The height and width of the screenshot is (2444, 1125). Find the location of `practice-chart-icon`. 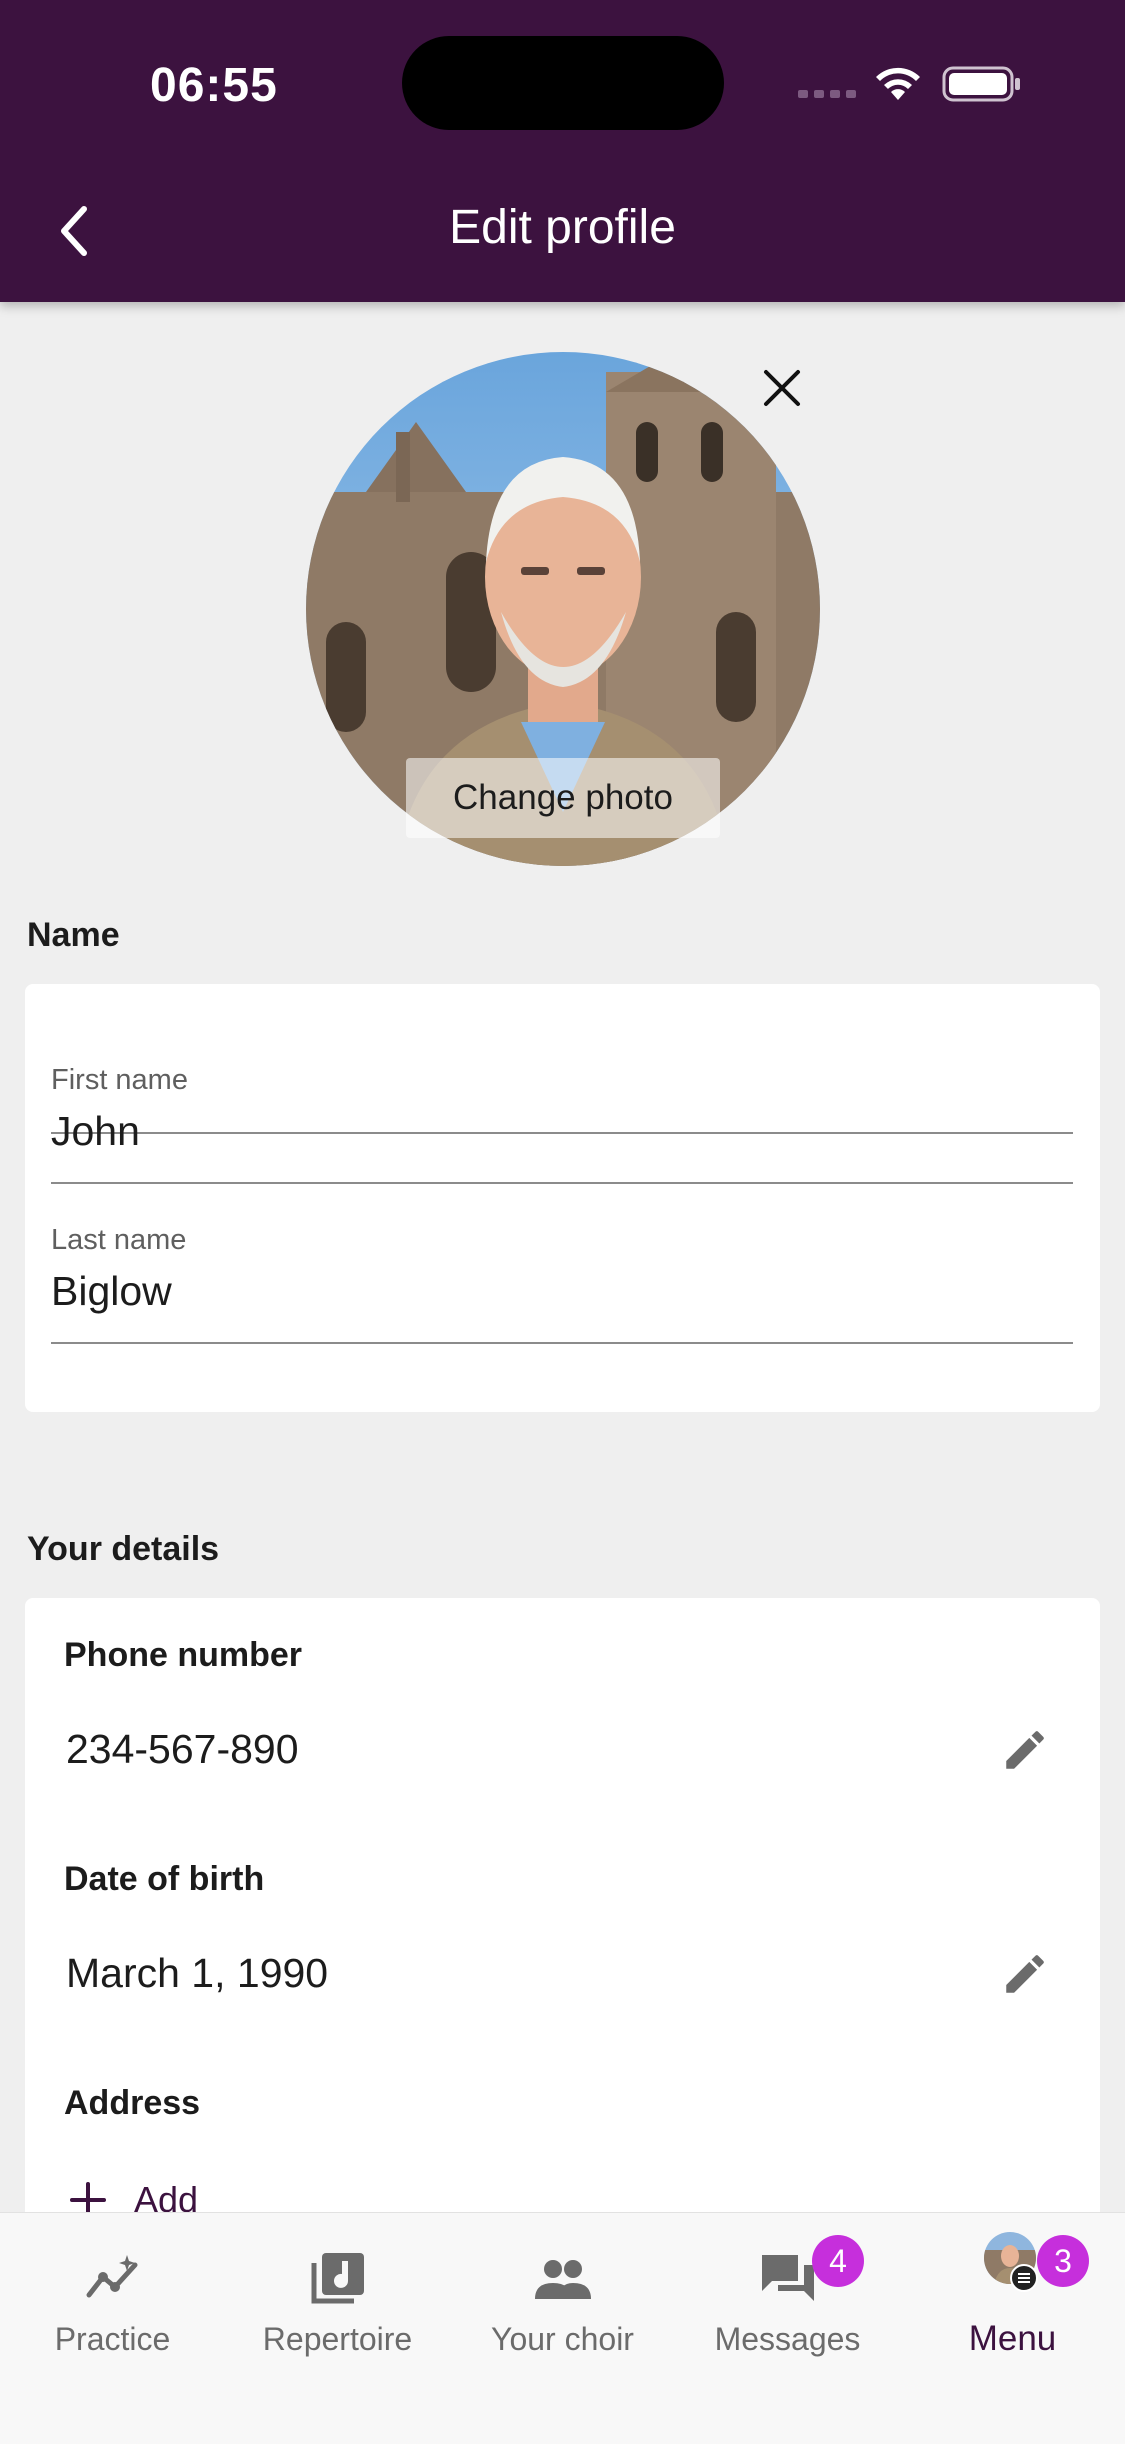

practice-chart-icon is located at coordinates (112, 2276).